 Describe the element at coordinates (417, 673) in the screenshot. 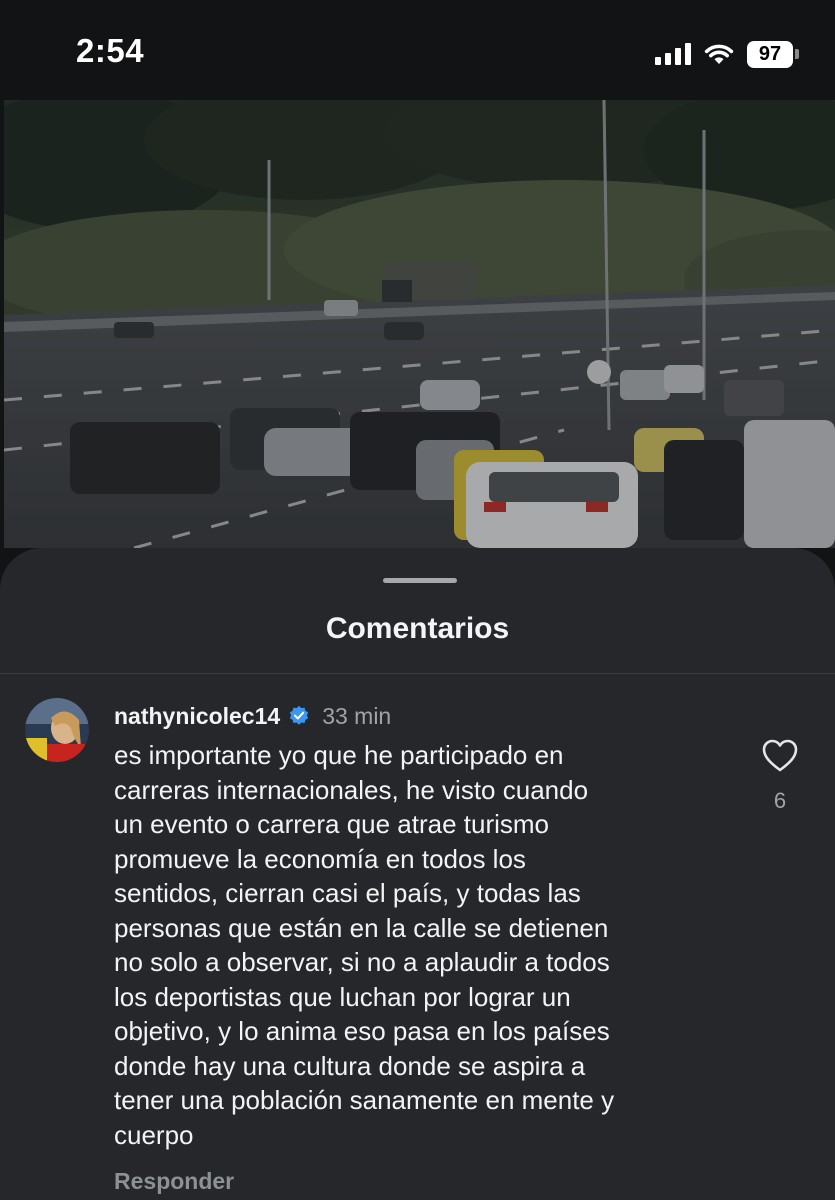

I see `divider` at that location.